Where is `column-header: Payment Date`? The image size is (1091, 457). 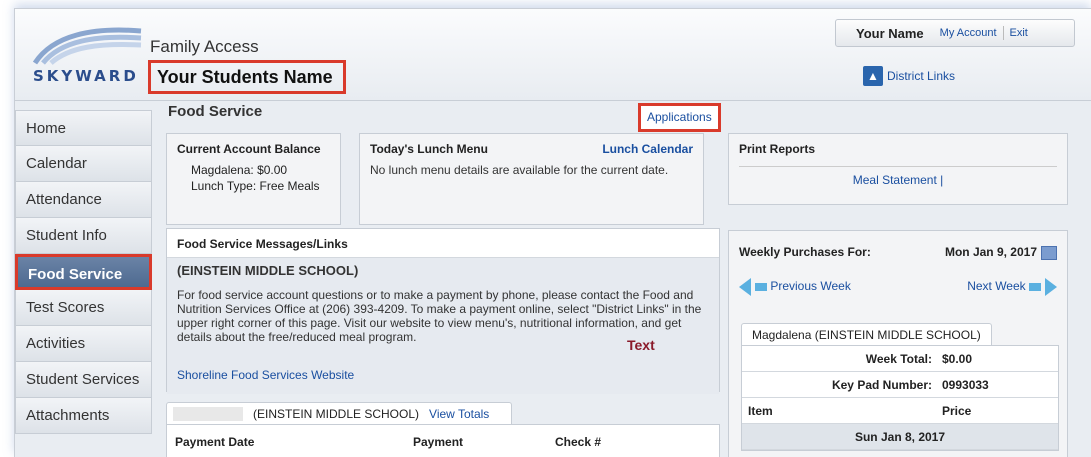 column-header: Payment Date is located at coordinates (215, 442).